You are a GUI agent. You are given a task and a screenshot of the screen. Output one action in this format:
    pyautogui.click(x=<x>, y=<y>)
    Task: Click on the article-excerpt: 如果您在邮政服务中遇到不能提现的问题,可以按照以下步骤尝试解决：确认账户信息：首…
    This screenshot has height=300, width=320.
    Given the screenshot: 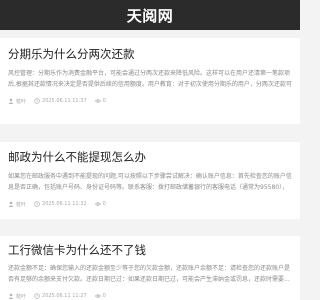 What is the action you would take?
    pyautogui.click(x=150, y=182)
    